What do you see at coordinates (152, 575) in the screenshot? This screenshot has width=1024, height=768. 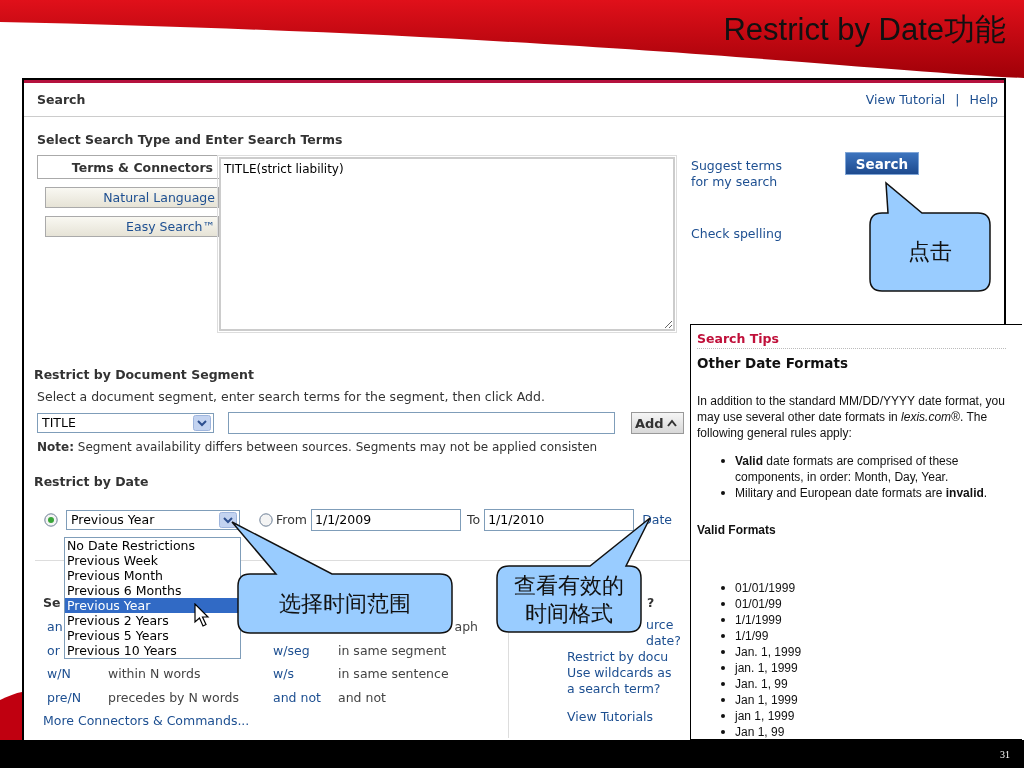 I see `dropdown-option: Previous Month` at bounding box center [152, 575].